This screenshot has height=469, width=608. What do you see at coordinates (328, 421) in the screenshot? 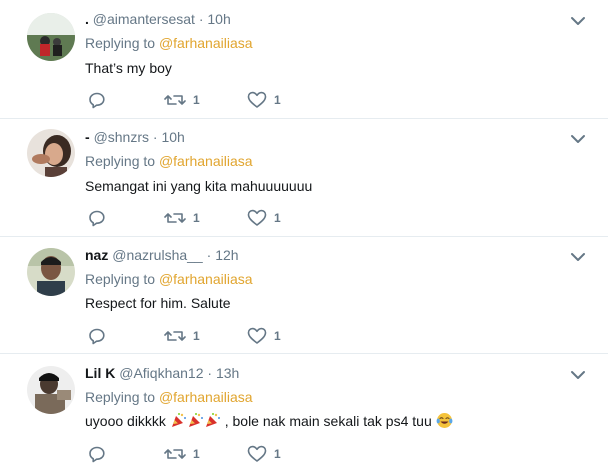
I see `tweet-text-end: , bole nak main sekali tak ps4 tuu` at bounding box center [328, 421].